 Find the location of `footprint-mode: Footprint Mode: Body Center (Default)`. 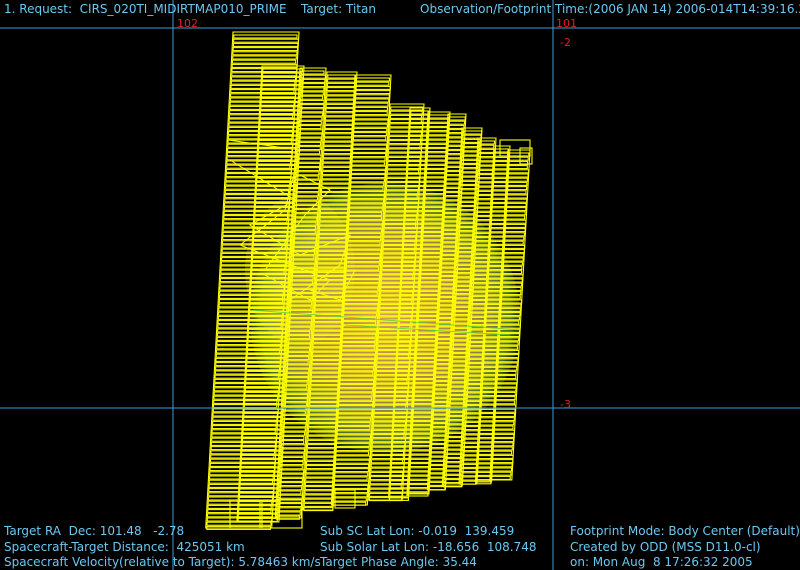

footprint-mode: Footprint Mode: Body Center (Default) is located at coordinates (685, 531).